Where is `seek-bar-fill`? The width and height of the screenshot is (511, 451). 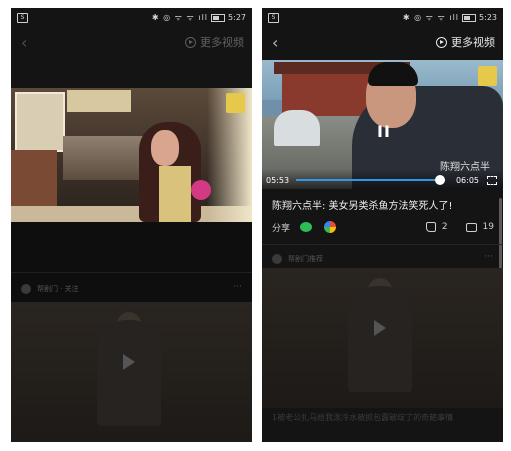 seek-bar-fill is located at coordinates (368, 180).